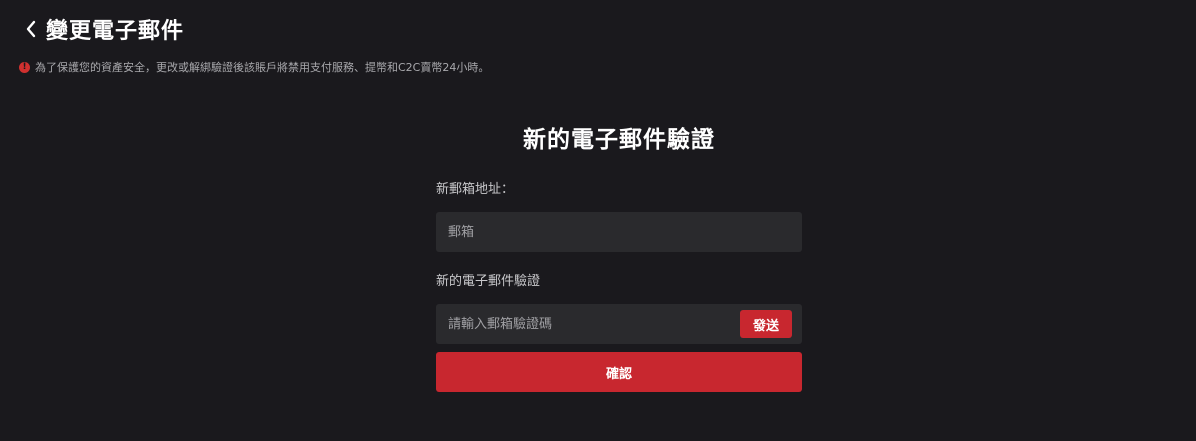 The height and width of the screenshot is (441, 1196). Describe the element at coordinates (488, 281) in the screenshot. I see `code-label: 新的電子郵件驗證` at that location.